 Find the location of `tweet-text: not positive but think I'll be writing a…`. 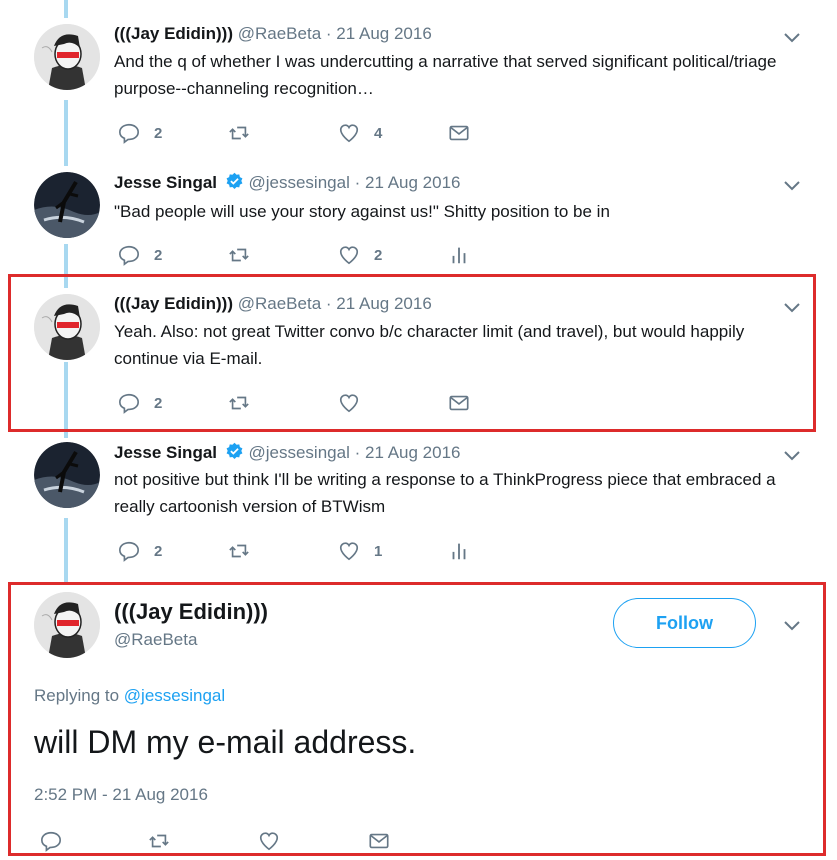

tweet-text: not positive but think I'll be writing a… is located at coordinates (445, 493).